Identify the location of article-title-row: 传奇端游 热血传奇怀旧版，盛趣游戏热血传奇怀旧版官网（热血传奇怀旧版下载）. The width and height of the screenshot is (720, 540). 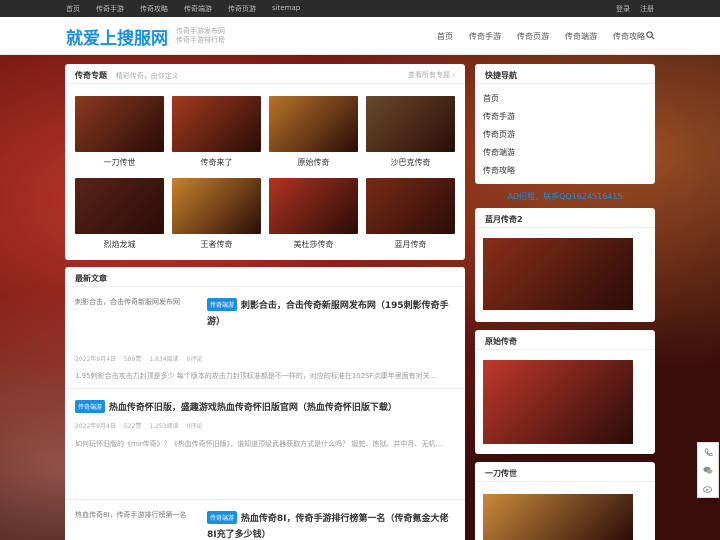
(265, 407).